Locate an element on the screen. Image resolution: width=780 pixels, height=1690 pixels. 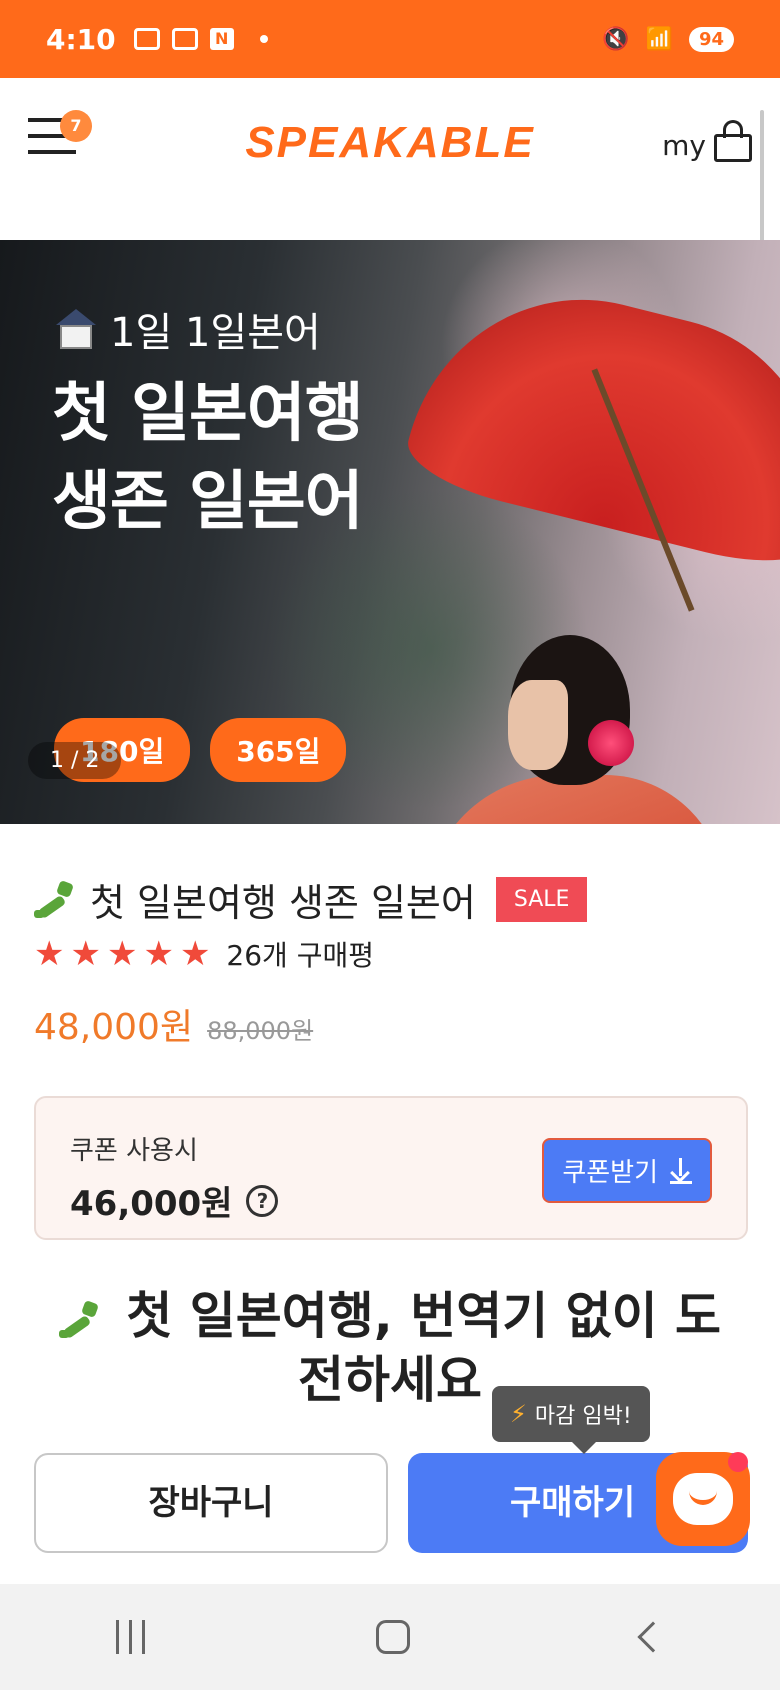
sale-price: 48,000원 is located at coordinates (114, 1027).